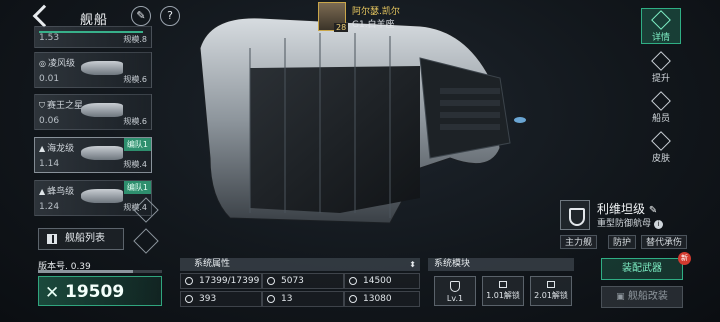 The image size is (720, 322). Describe the element at coordinates (353, 299) in the screenshot. I see `firepower-icon` at that location.